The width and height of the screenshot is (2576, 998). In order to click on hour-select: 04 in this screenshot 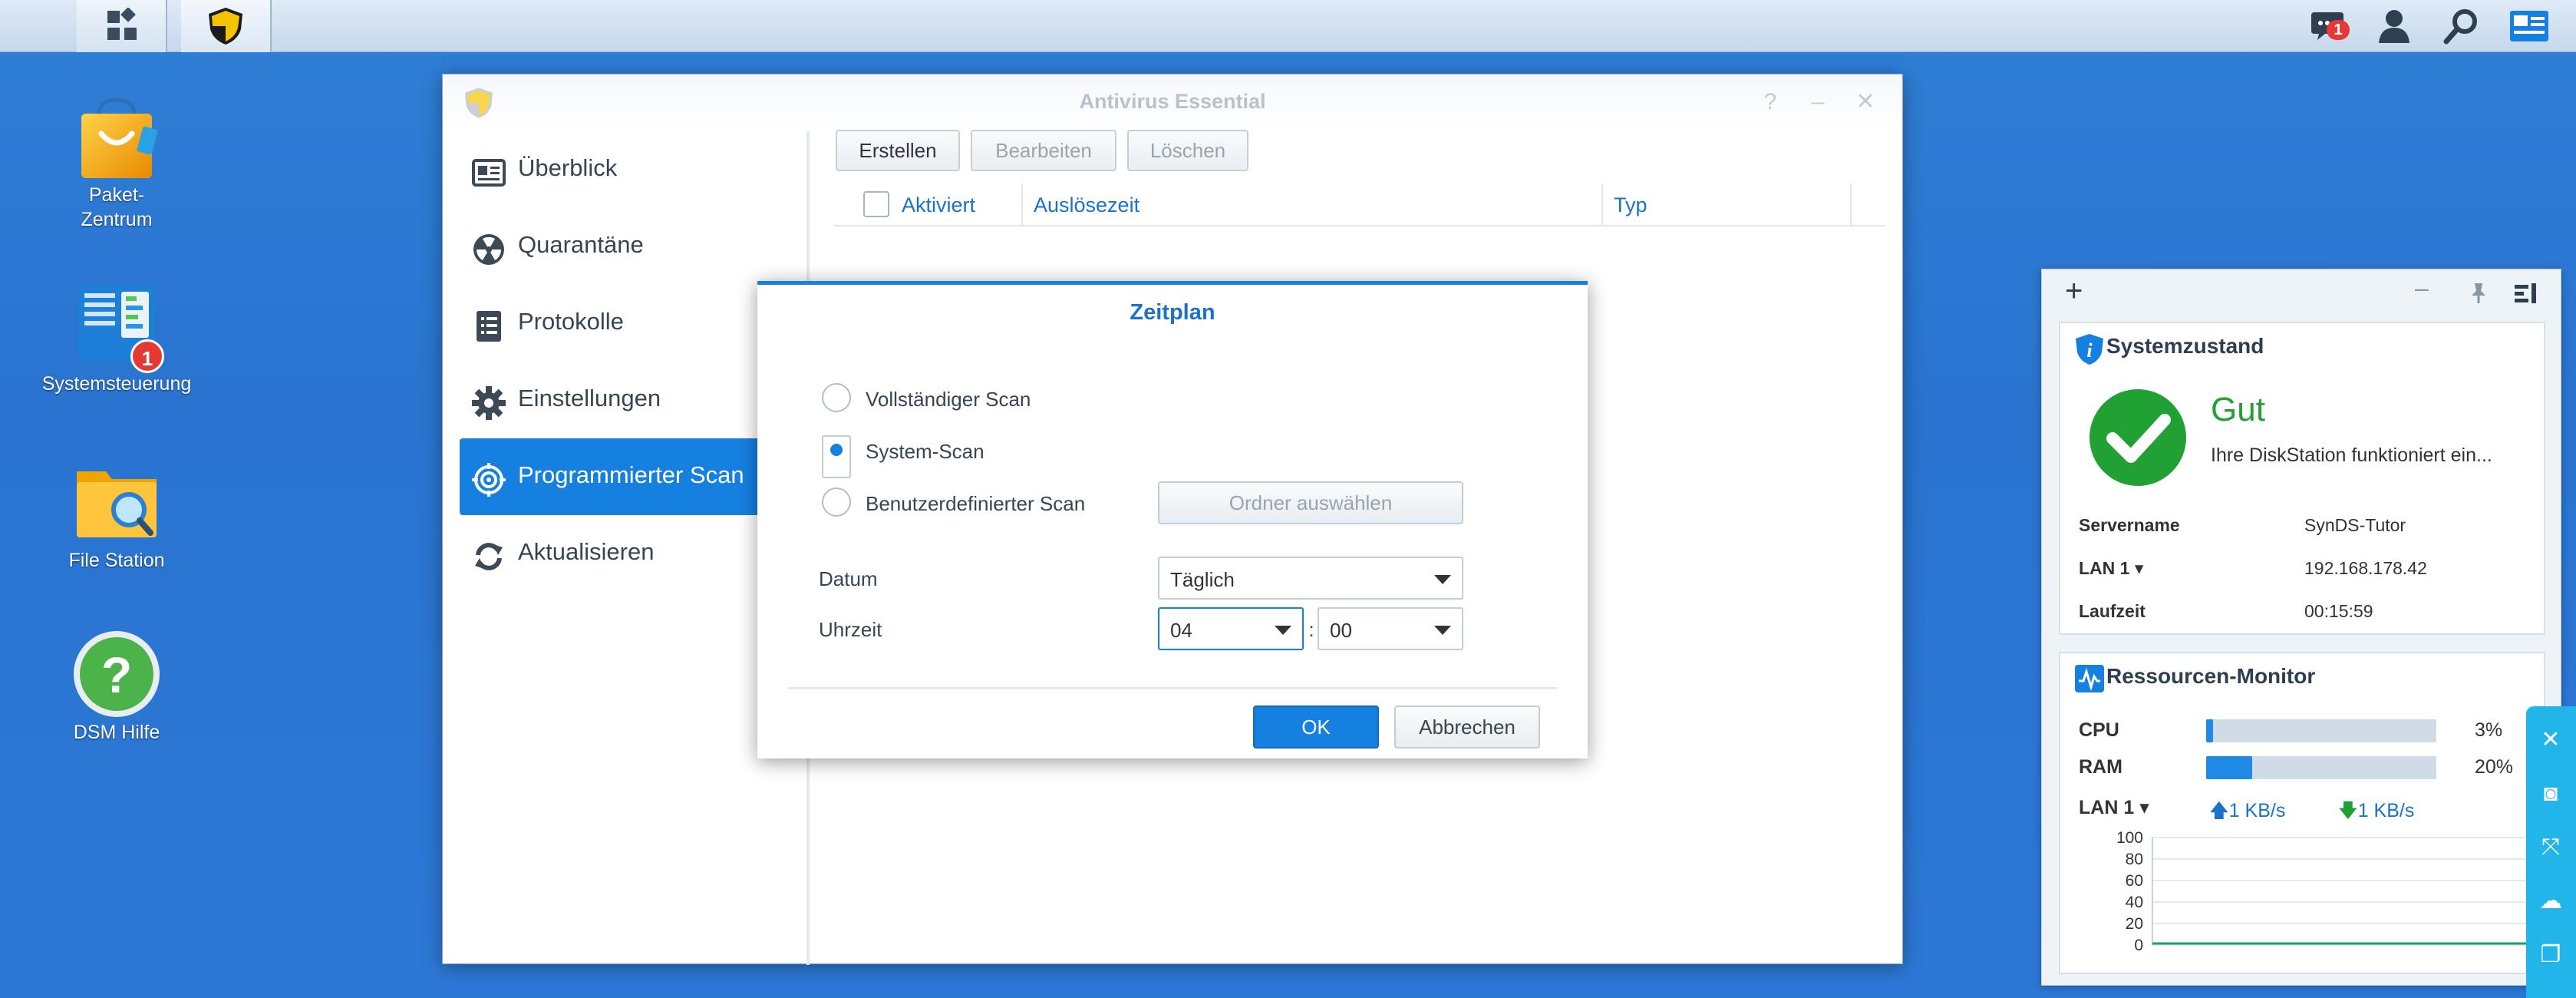, I will do `click(1231, 628)`.